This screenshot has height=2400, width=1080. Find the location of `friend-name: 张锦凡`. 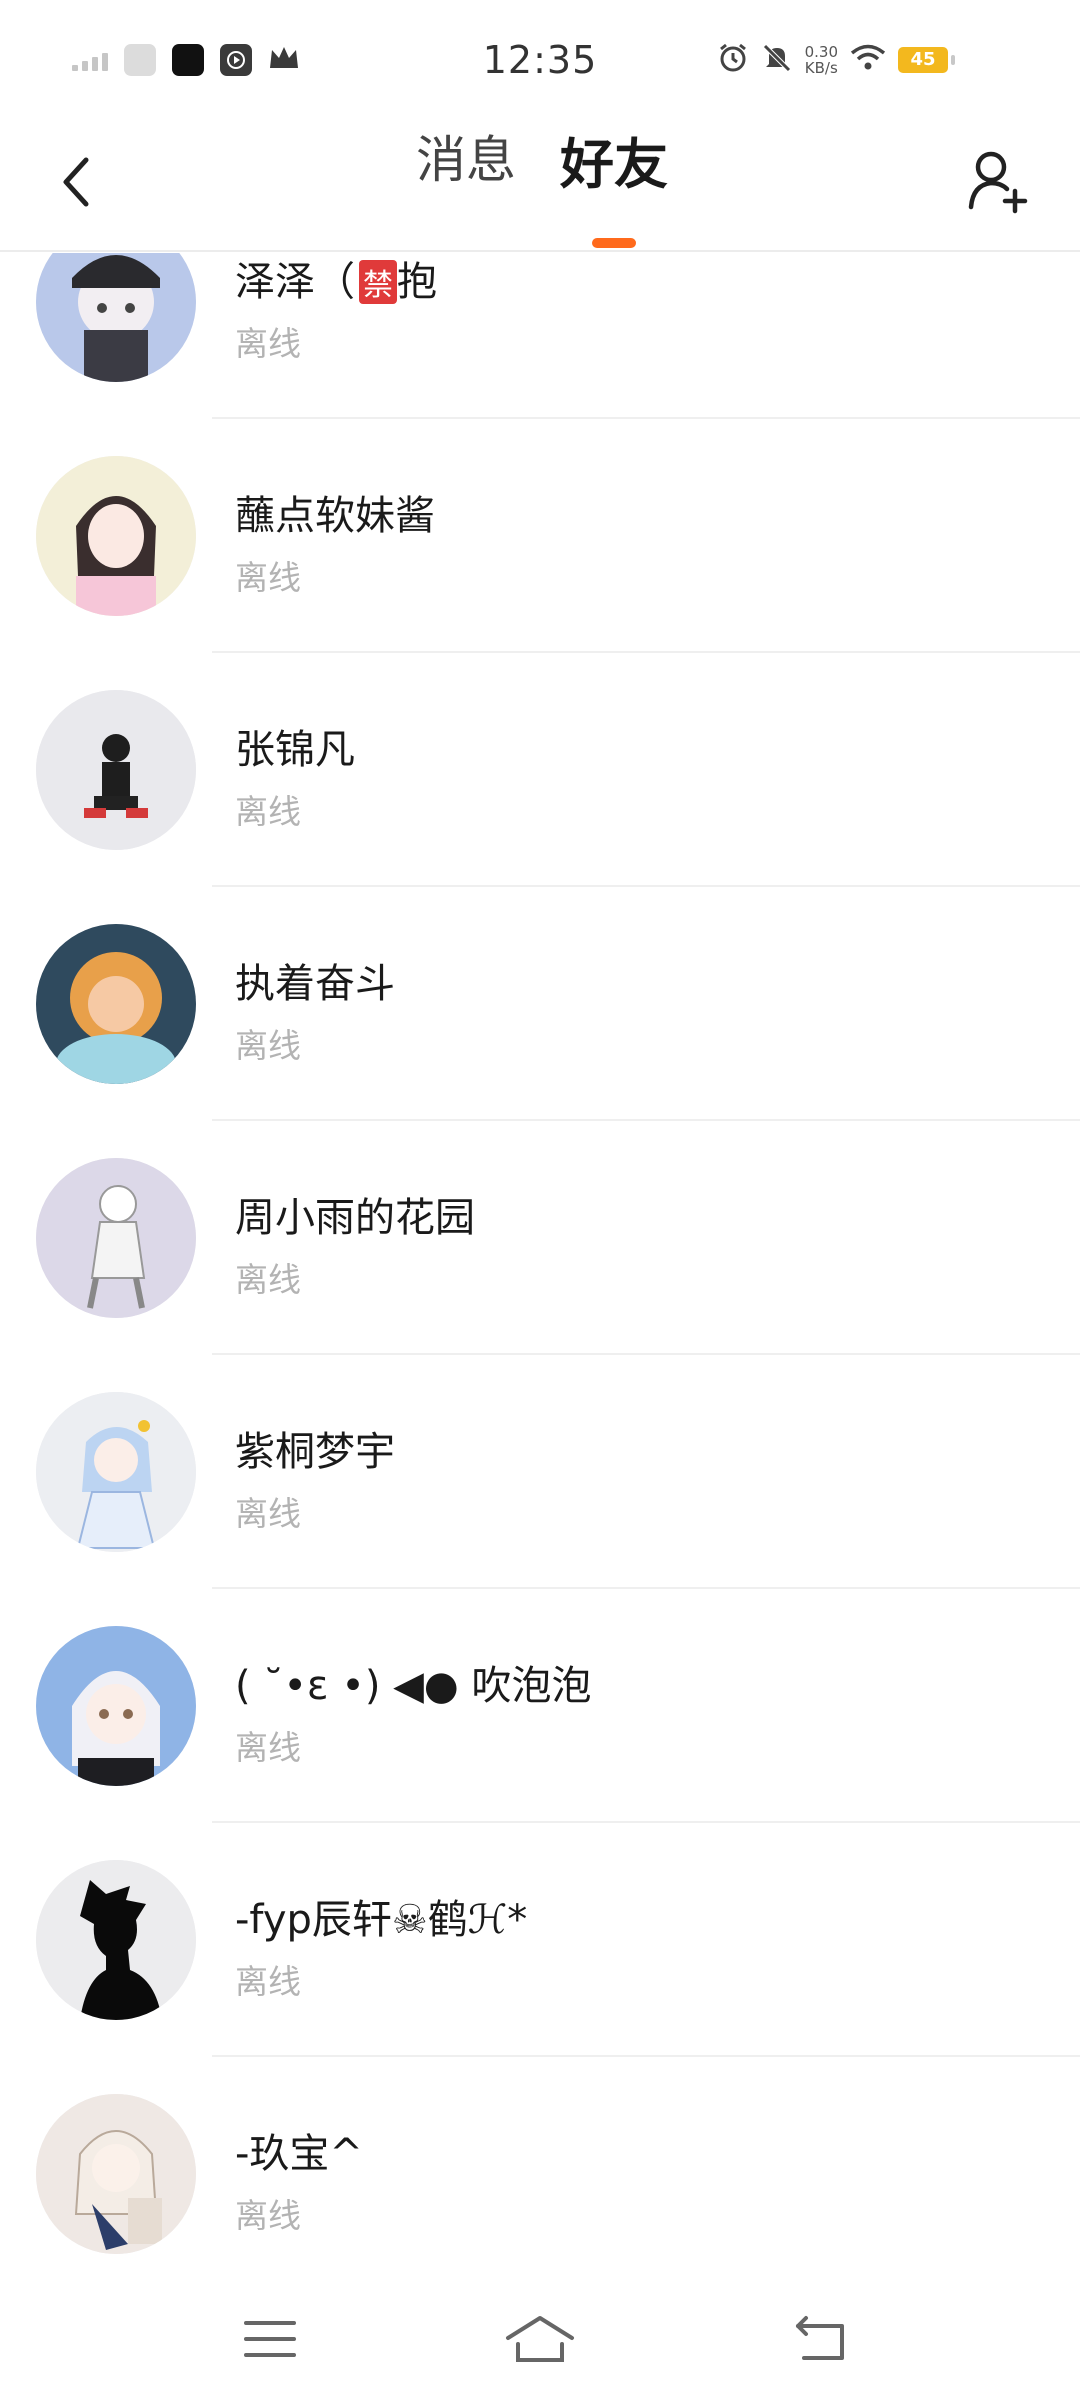

friend-name: 张锦凡 is located at coordinates (295, 750).